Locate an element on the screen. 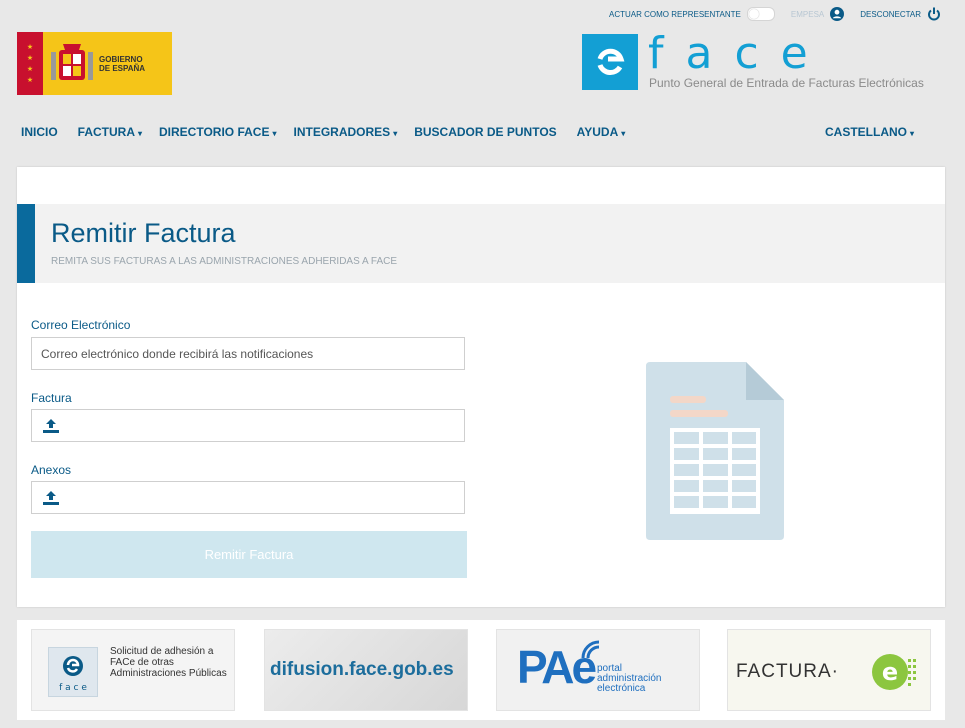 The width and height of the screenshot is (965, 728). disconnect-link: DESCONECTAR is located at coordinates (890, 14).